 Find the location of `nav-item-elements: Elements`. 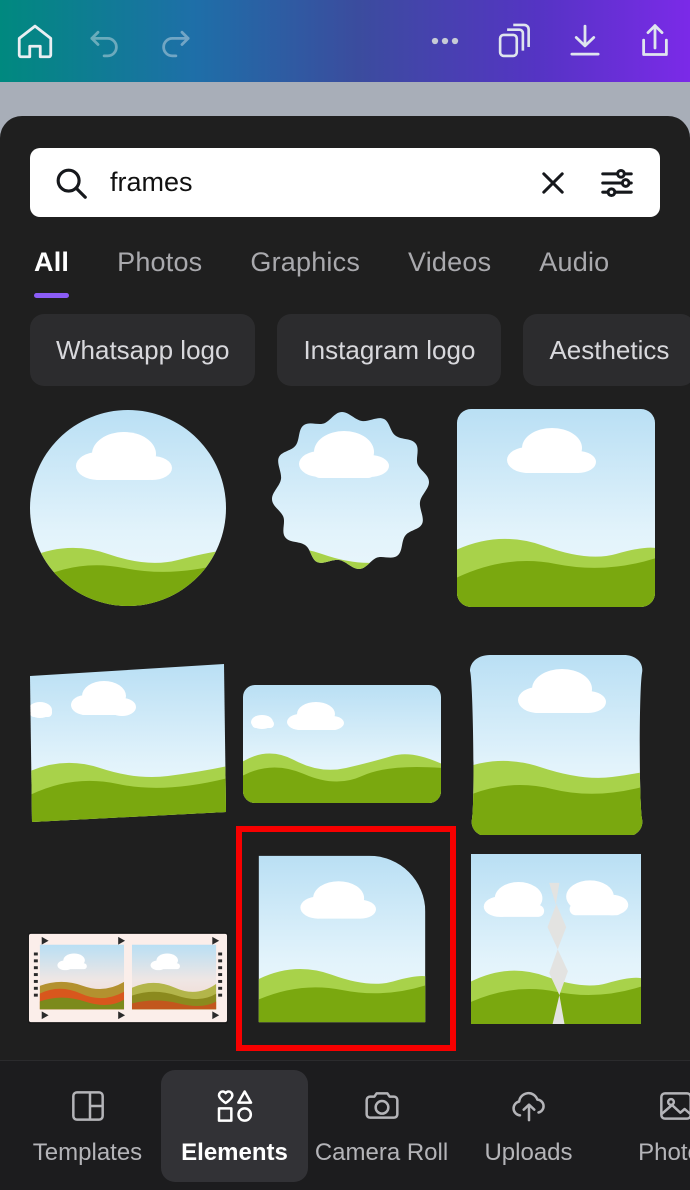

nav-item-elements: Elements is located at coordinates (234, 1125).